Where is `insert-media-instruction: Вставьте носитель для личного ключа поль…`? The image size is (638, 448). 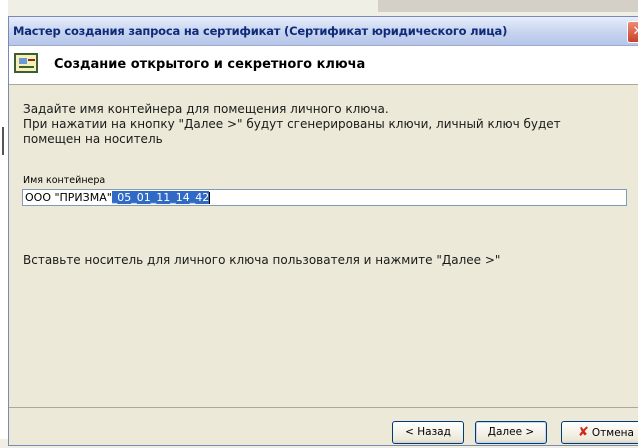
insert-media-instruction: Вставьте носитель для личного ключа поль… is located at coordinates (262, 260).